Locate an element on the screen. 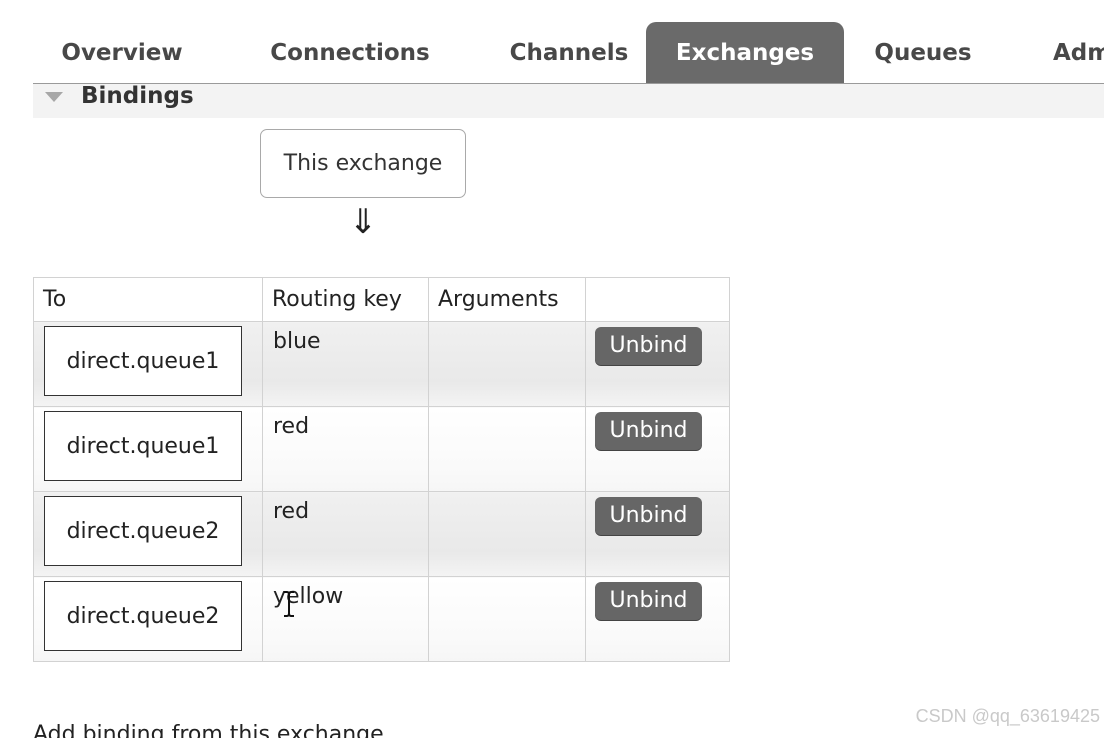 This screenshot has width=1104, height=738. down-double-arrow-icon: ⇓ is located at coordinates (363, 222).